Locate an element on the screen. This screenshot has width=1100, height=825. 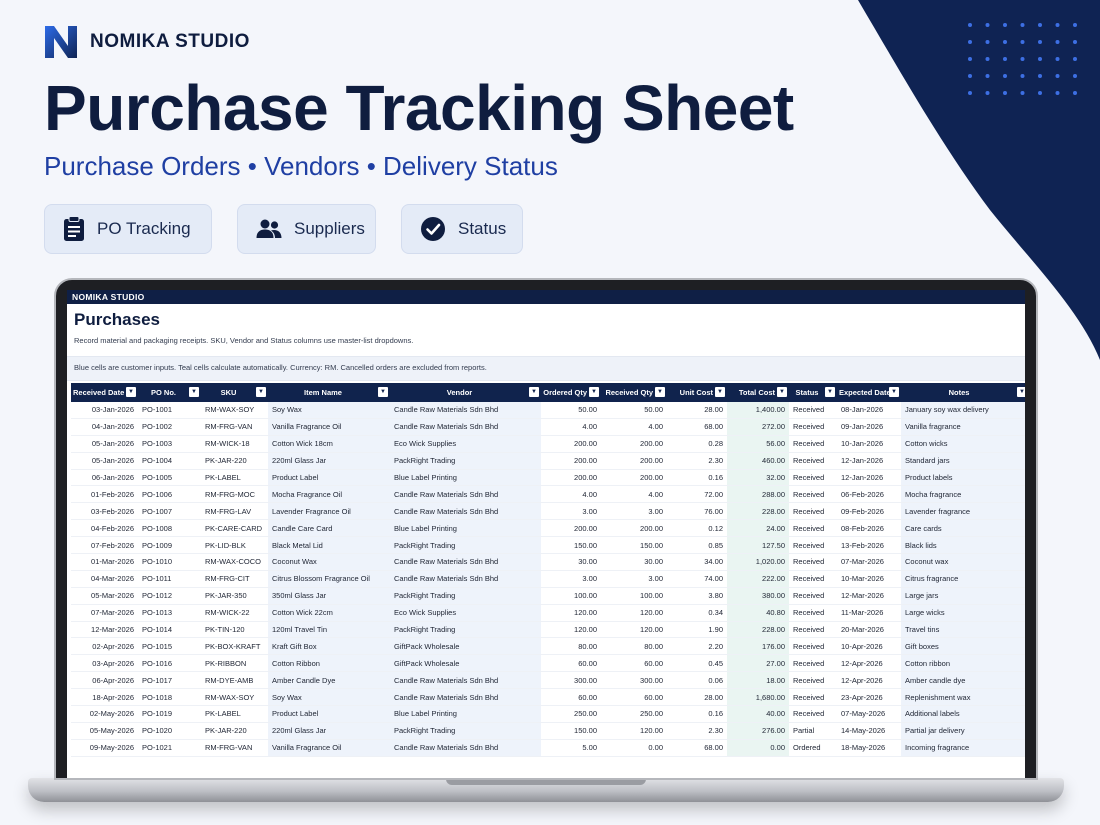
cell-total-cost: 40.80 is located at coordinates (758, 613).